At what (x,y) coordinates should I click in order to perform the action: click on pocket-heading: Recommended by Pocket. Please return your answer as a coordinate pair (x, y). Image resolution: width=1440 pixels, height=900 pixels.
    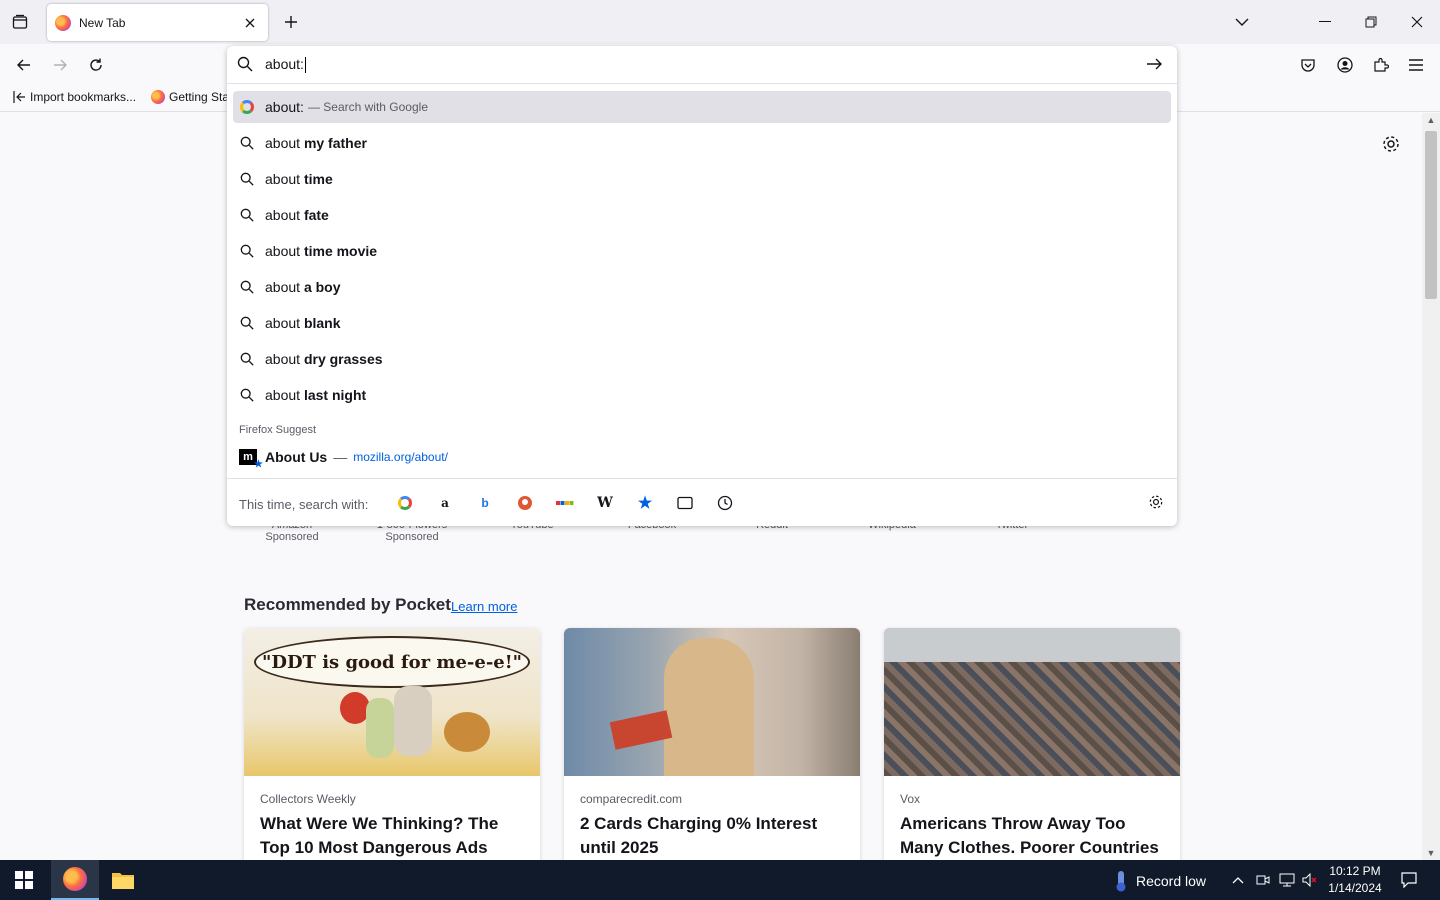
    Looking at the image, I should click on (347, 604).